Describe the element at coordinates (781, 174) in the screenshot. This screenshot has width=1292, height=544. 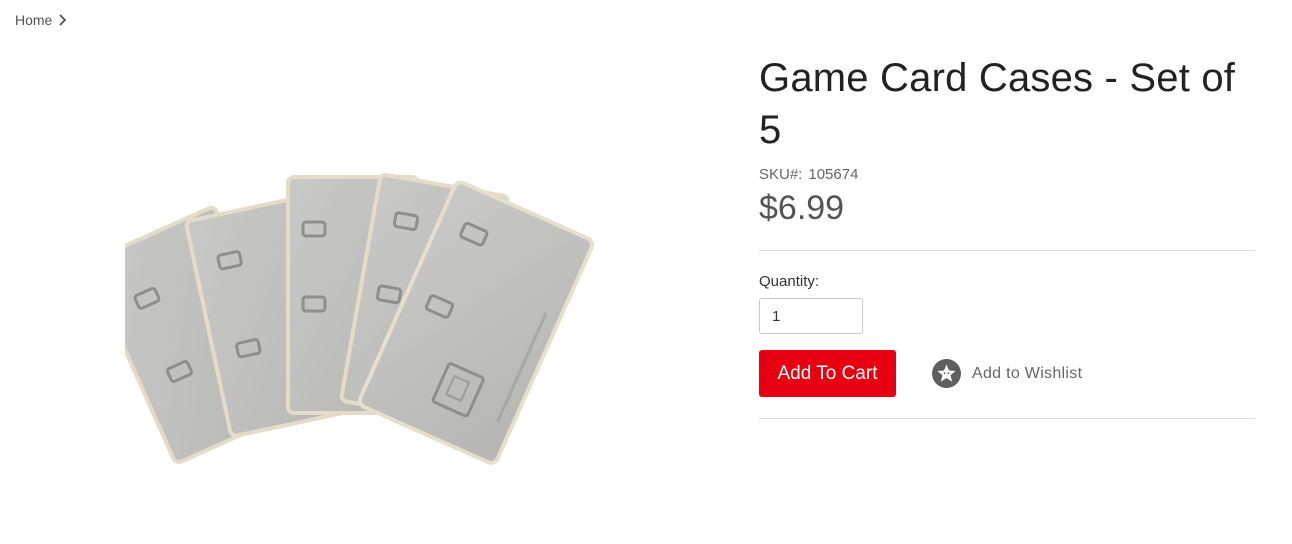
I see `sku-label: SKU#:` at that location.